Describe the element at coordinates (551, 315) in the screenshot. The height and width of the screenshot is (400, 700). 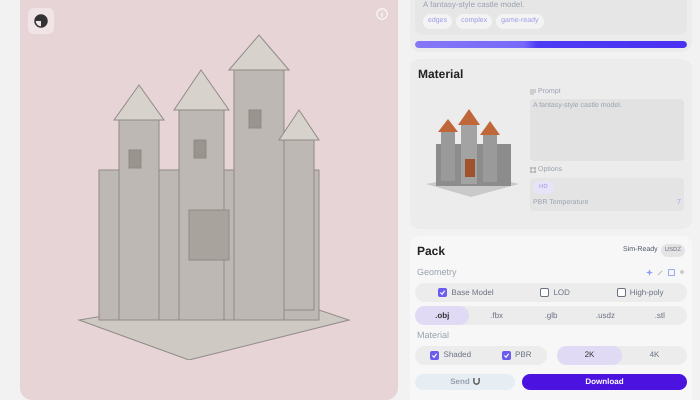
I see `format-tab: .glb` at that location.